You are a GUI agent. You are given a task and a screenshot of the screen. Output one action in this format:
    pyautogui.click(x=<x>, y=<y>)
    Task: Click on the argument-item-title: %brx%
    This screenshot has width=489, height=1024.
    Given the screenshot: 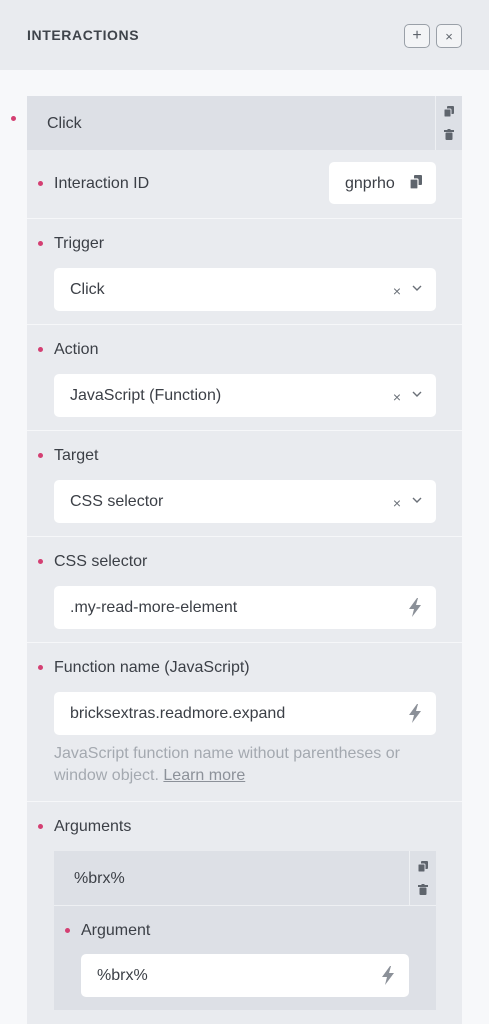 What is the action you would take?
    pyautogui.click(x=99, y=878)
    